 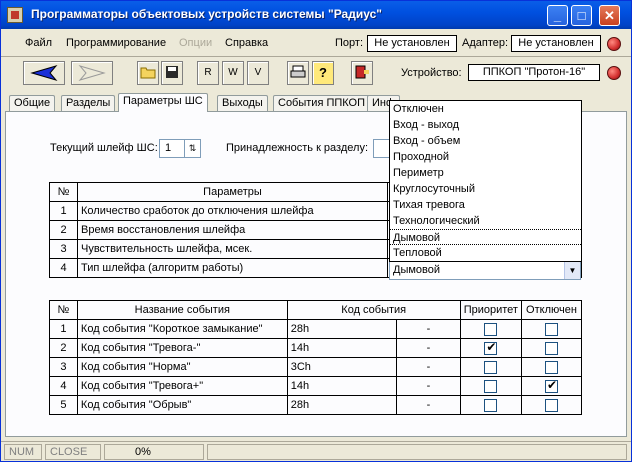 I want to click on dropdown-option: Круглосуточный, so click(x=485, y=189).